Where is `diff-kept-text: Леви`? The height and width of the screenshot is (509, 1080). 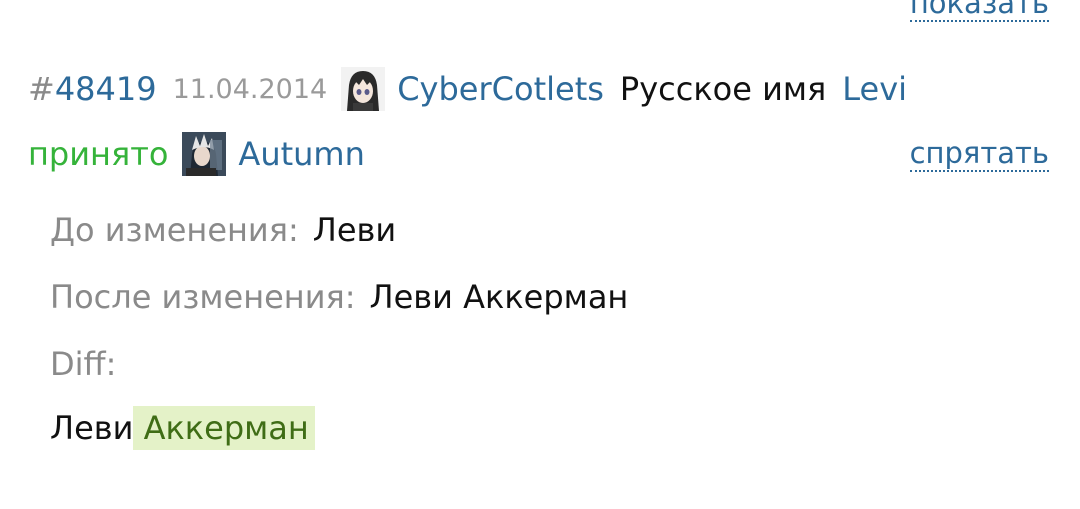 diff-kept-text: Леви is located at coordinates (92, 428).